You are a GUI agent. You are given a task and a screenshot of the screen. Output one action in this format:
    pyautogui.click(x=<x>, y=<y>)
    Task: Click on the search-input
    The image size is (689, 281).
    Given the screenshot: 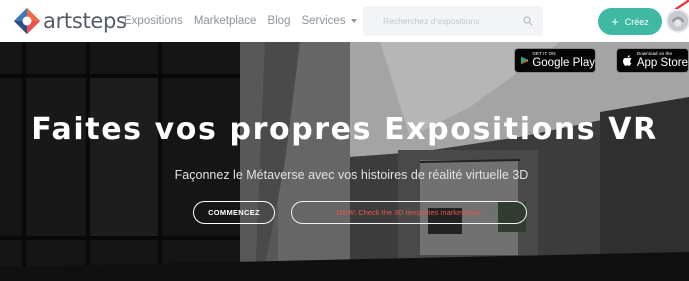 What is the action you would take?
    pyautogui.click(x=438, y=21)
    